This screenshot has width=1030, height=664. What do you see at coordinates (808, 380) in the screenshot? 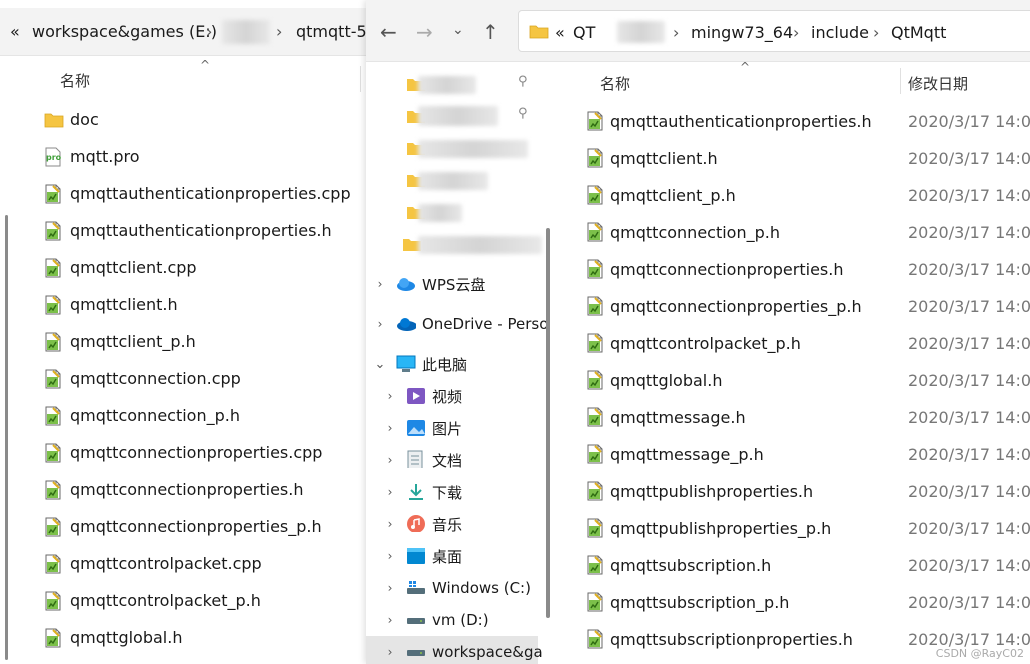
I see `file-row: qmqttglobal.h 2020/3/17 14:02` at bounding box center [808, 380].